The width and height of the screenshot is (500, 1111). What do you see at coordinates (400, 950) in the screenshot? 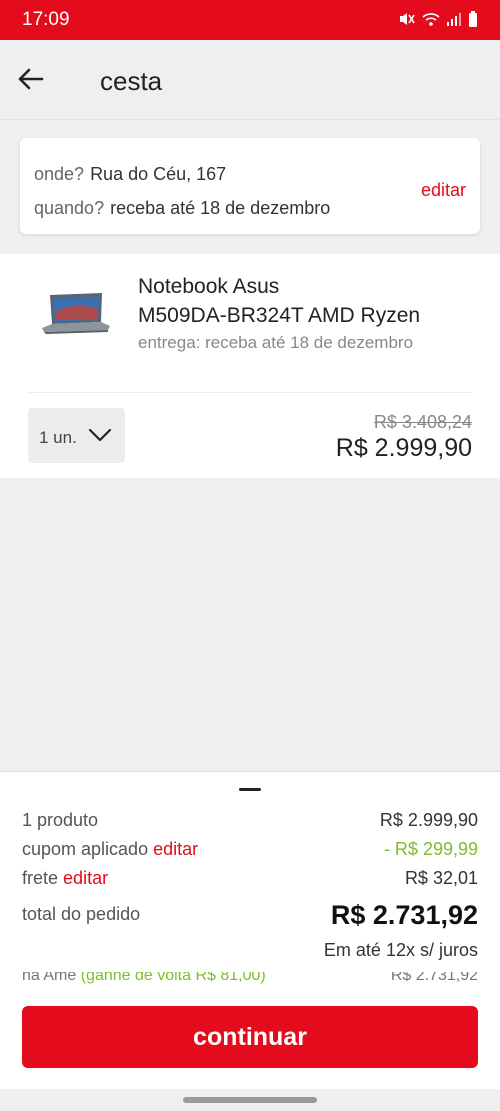
I see `installments-info: Em até 12x s/ juros` at bounding box center [400, 950].